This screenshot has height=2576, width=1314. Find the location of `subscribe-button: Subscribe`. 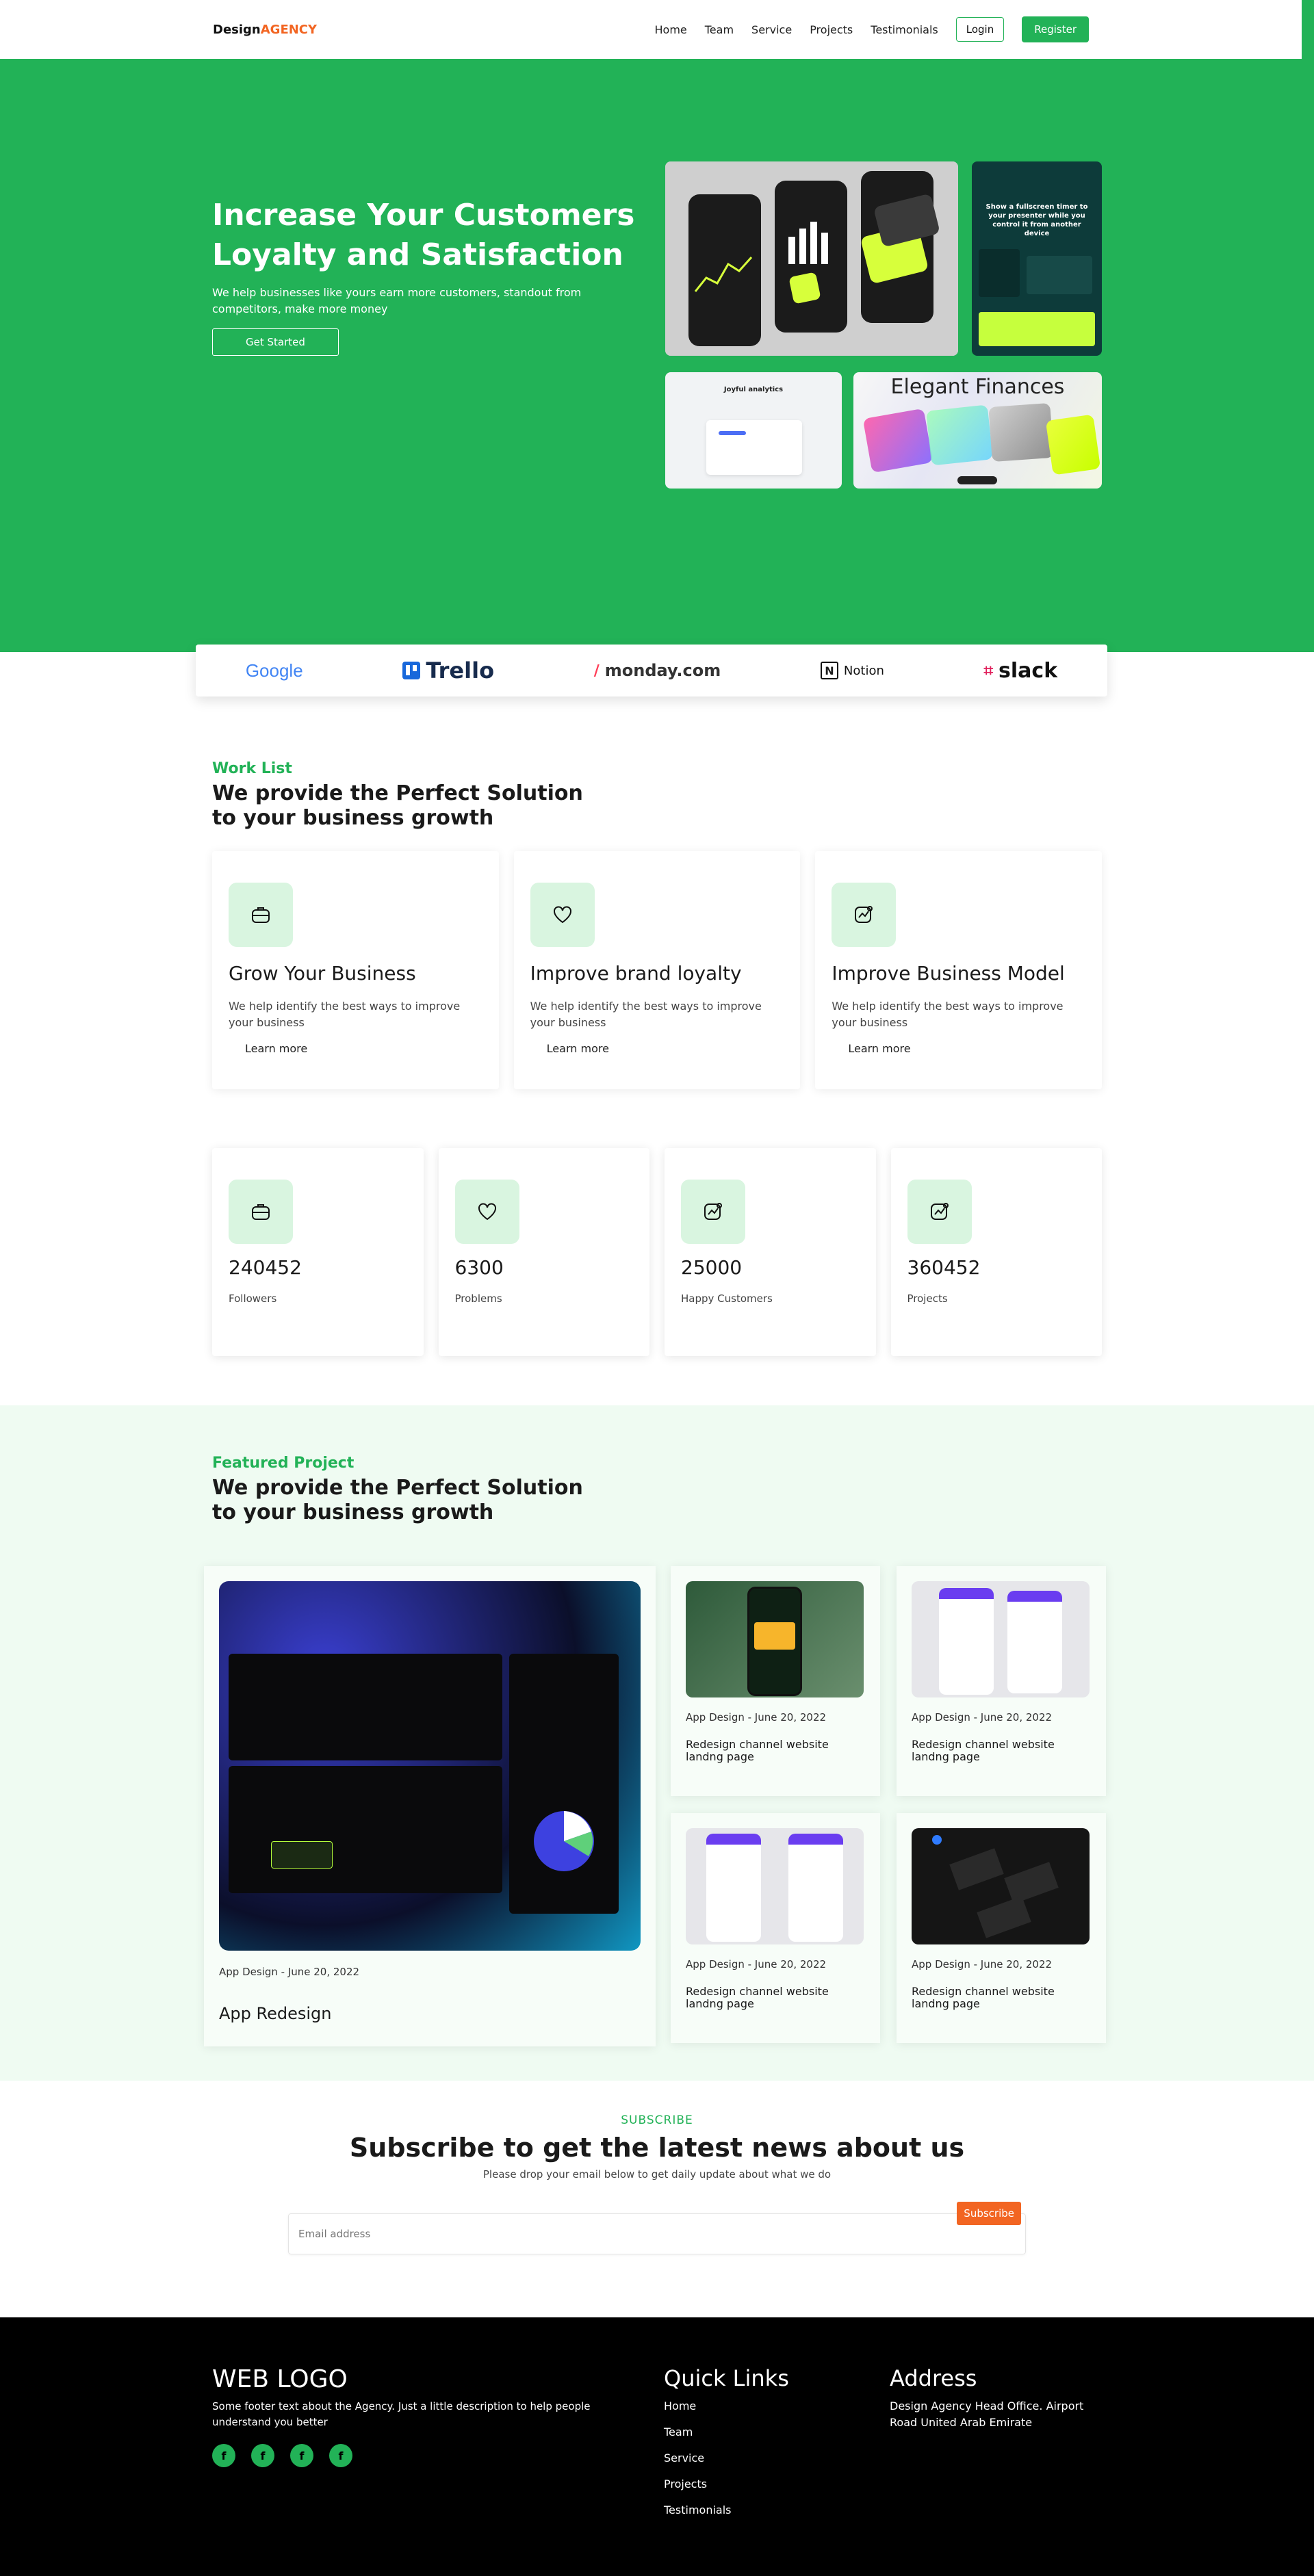

subscribe-button: Subscribe is located at coordinates (989, 2213).